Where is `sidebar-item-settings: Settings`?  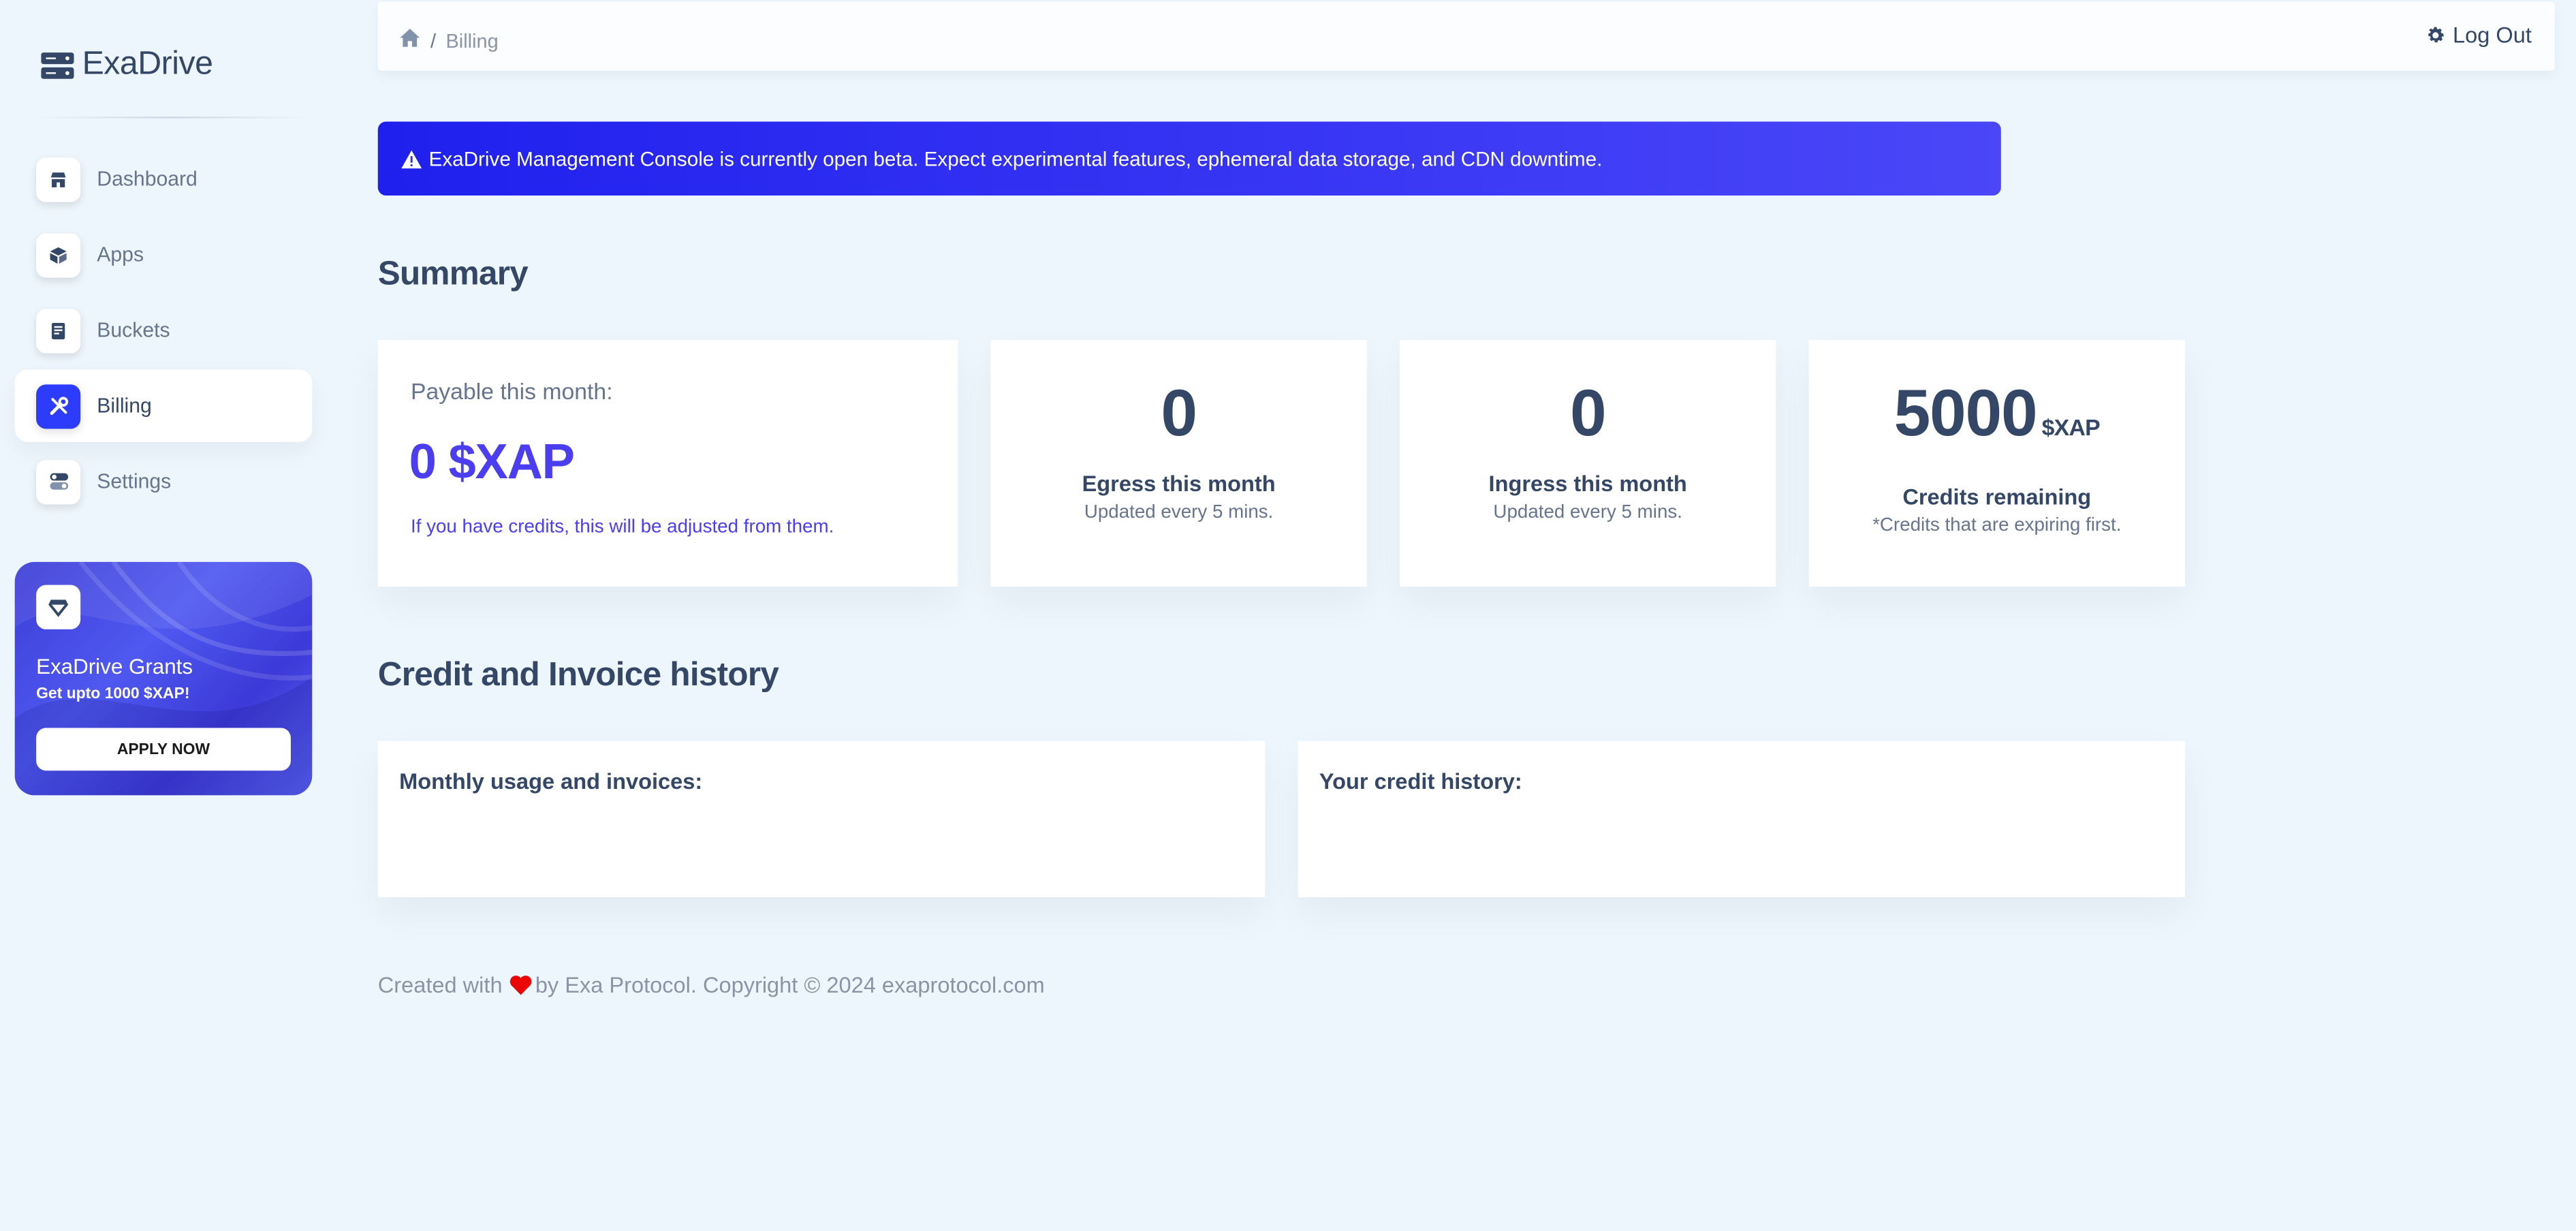
sidebar-item-settings: Settings is located at coordinates (164, 482).